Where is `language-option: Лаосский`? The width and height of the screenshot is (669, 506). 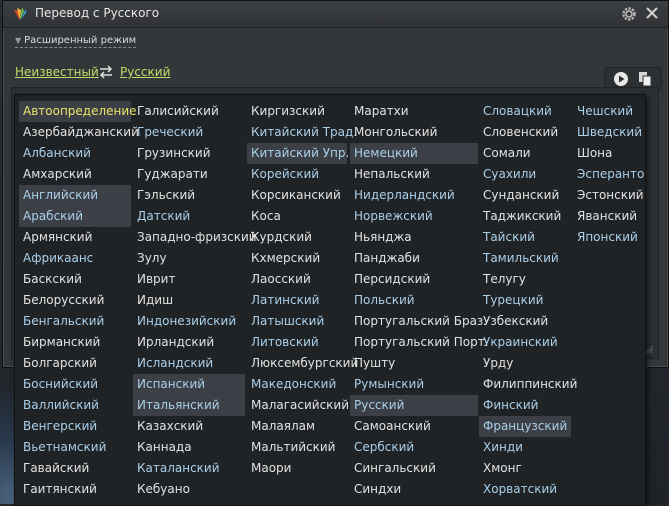
language-option: Лаосский is located at coordinates (297, 279).